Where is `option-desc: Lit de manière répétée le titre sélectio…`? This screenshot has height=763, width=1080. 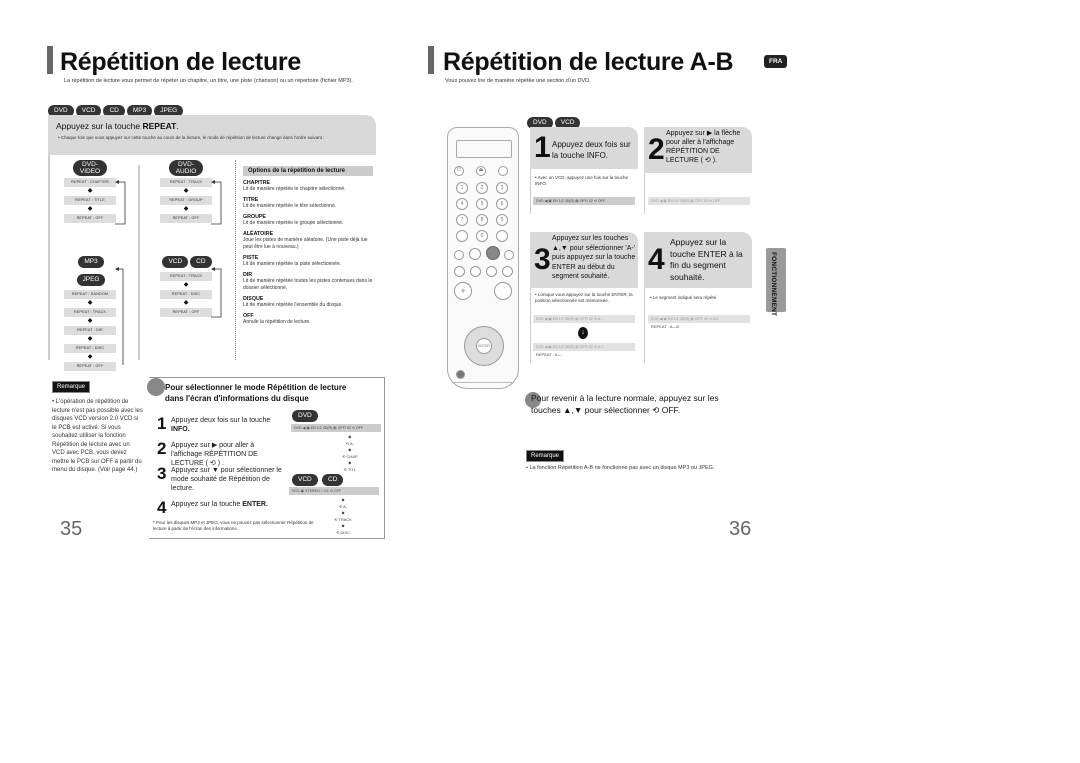 option-desc: Lit de manière répétée le titre sélectio… is located at coordinates (290, 206).